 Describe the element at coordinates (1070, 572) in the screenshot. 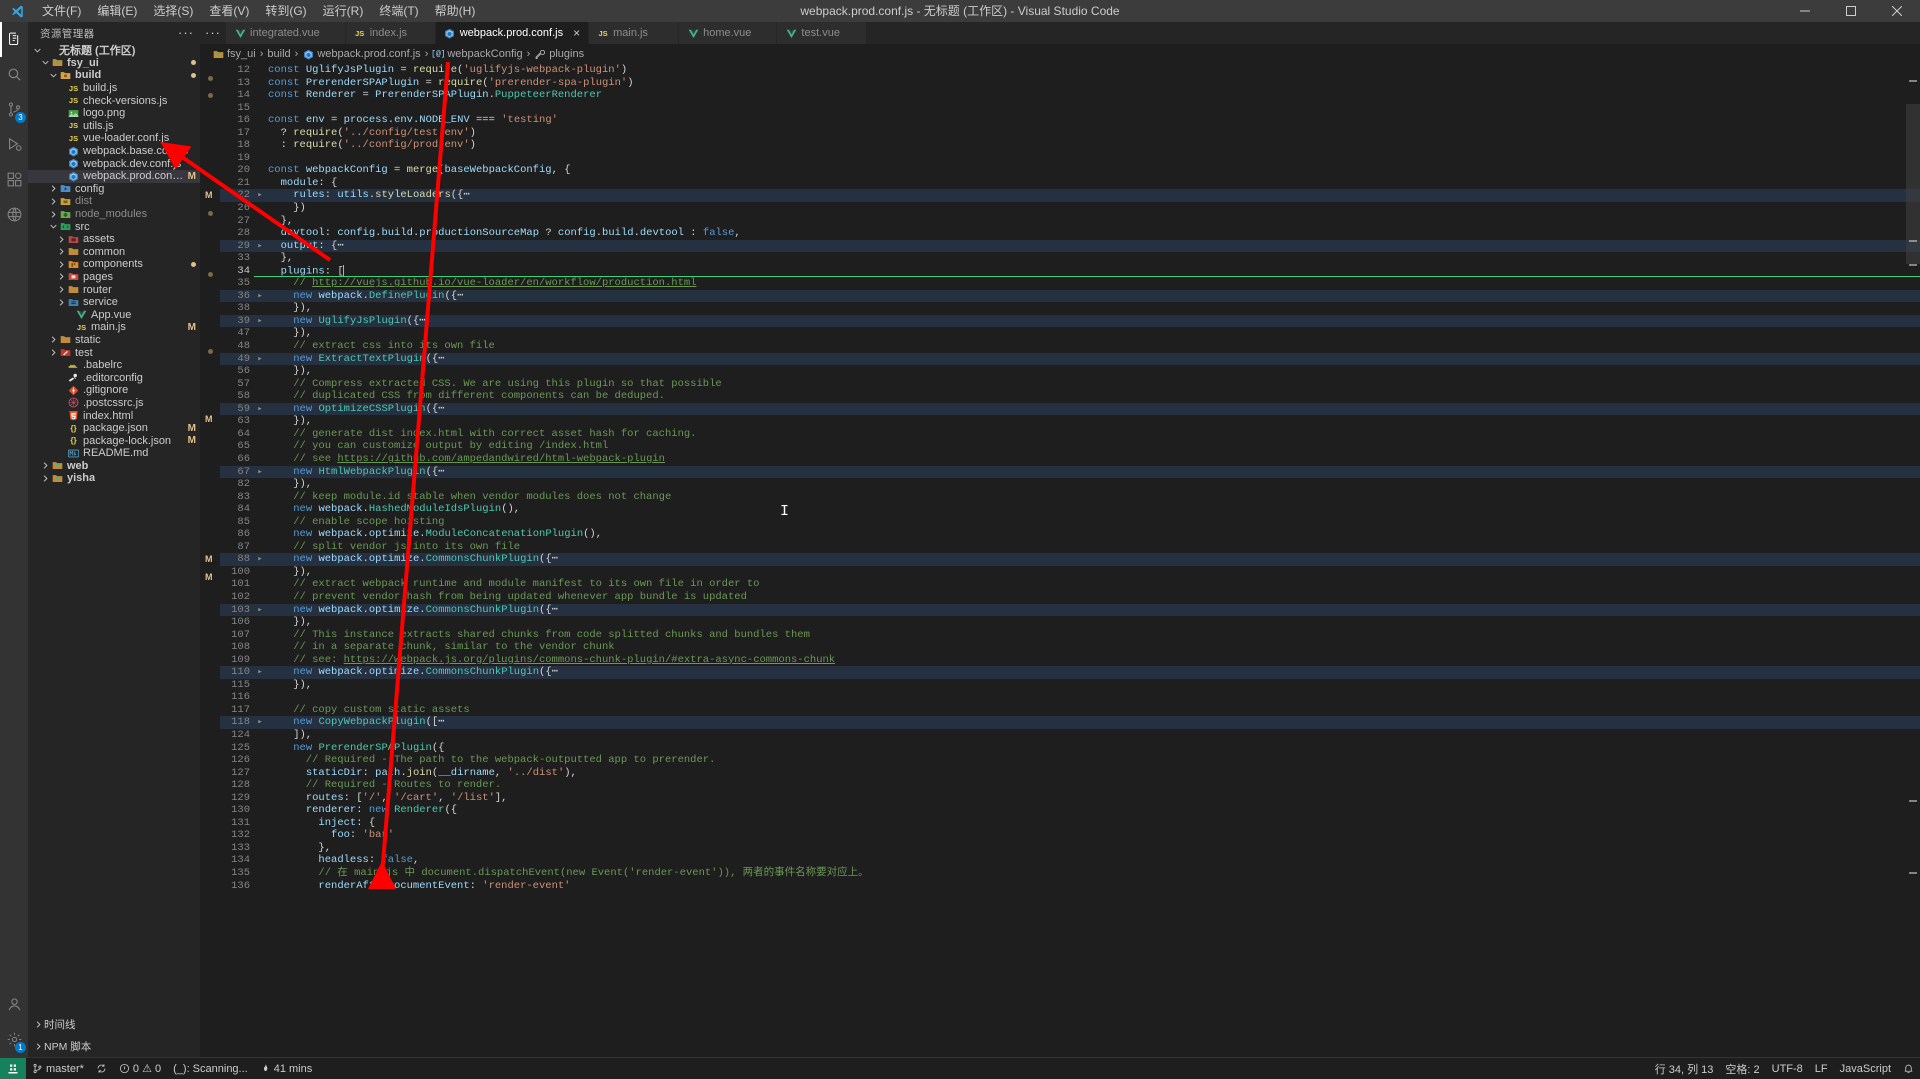

I see `code-line-100: 100 }),` at that location.